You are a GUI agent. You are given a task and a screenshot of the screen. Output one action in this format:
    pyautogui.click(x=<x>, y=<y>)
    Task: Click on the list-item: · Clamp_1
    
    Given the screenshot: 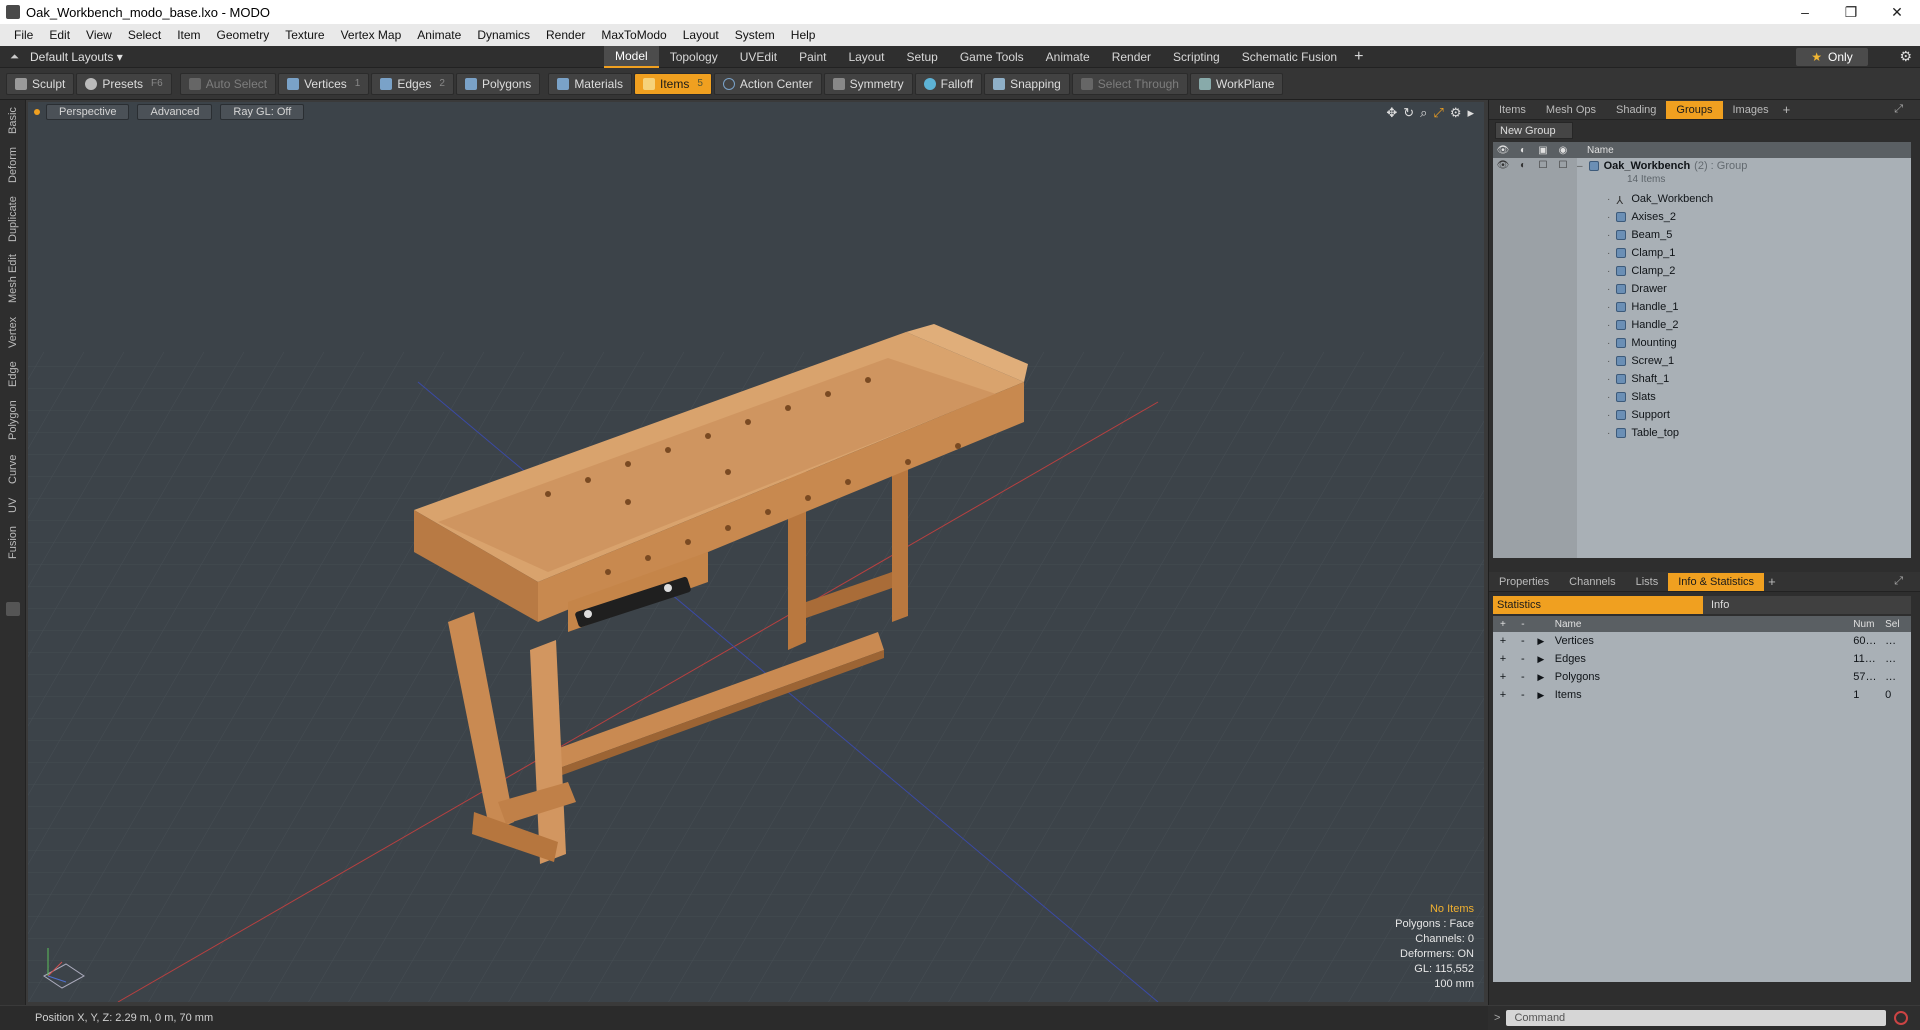 What is the action you would take?
    pyautogui.click(x=1702, y=253)
    